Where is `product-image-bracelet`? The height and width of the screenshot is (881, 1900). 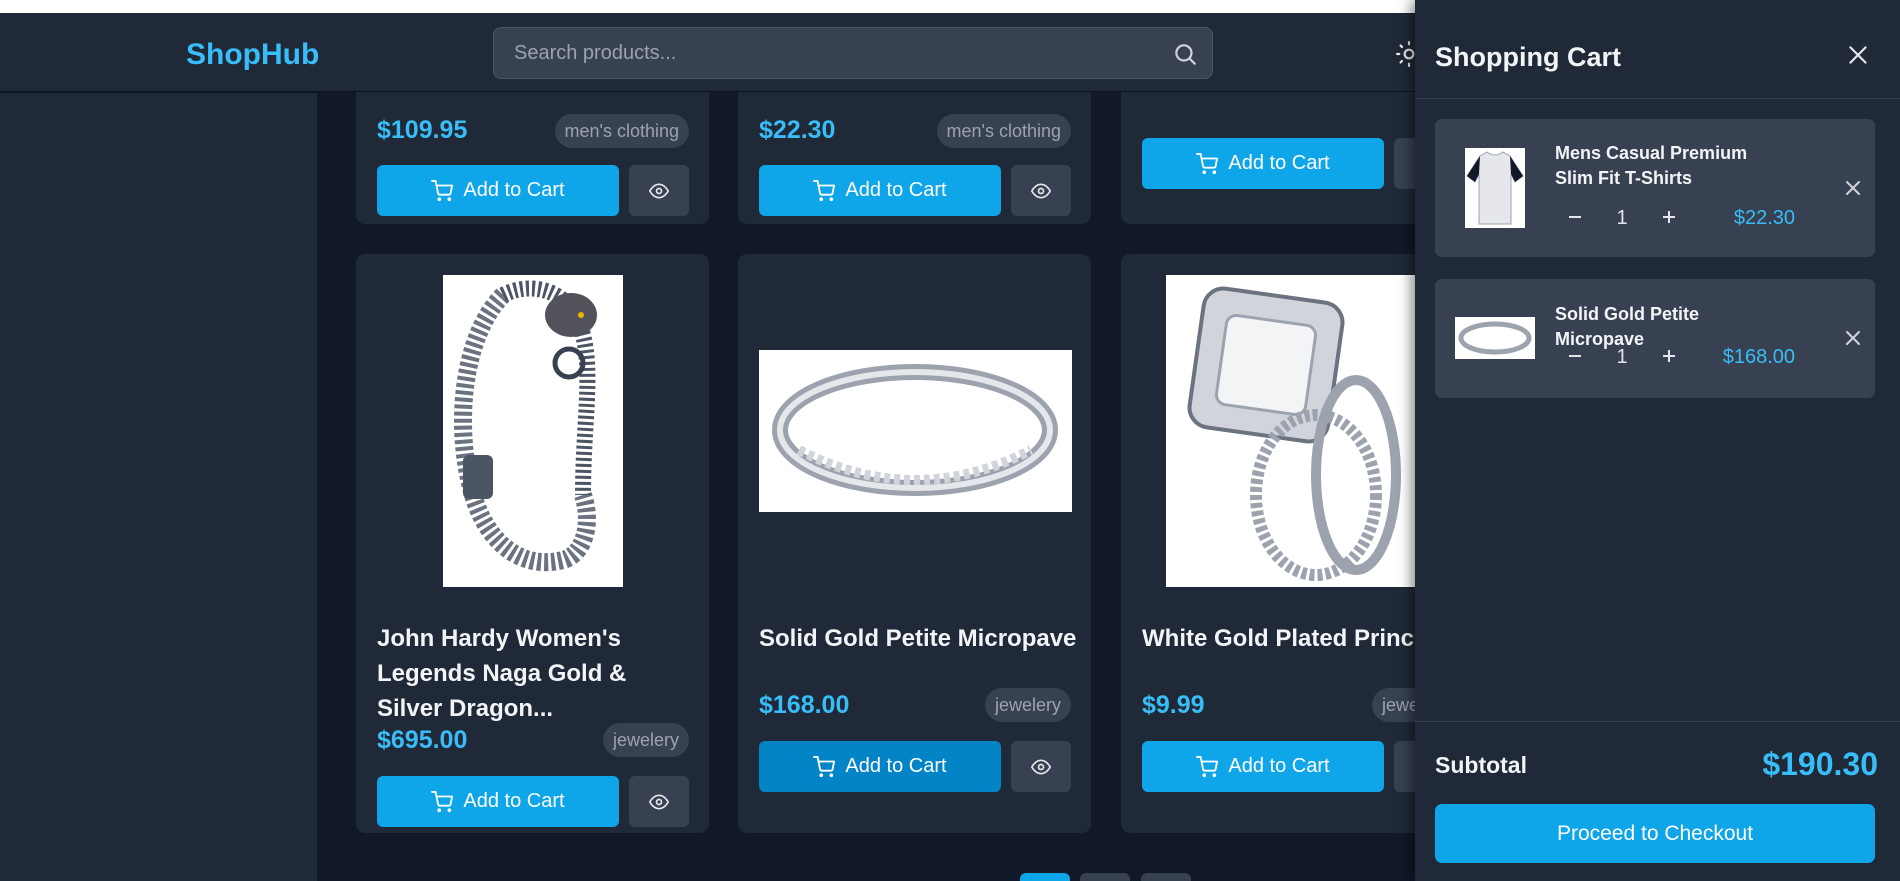
product-image-bracelet is located at coordinates (533, 431).